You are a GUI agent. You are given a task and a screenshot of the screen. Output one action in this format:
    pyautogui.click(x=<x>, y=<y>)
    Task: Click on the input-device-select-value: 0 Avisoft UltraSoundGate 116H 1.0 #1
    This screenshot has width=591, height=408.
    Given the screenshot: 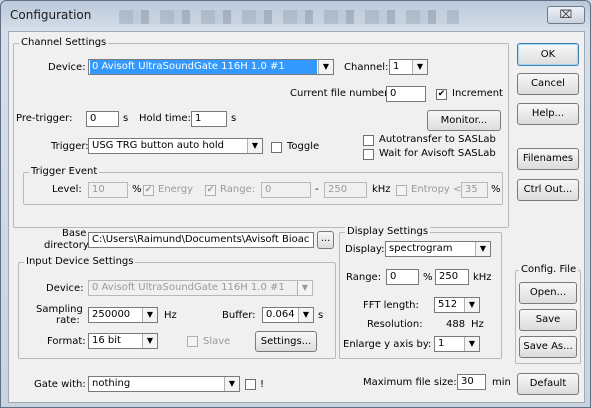 What is the action you would take?
    pyautogui.click(x=188, y=287)
    